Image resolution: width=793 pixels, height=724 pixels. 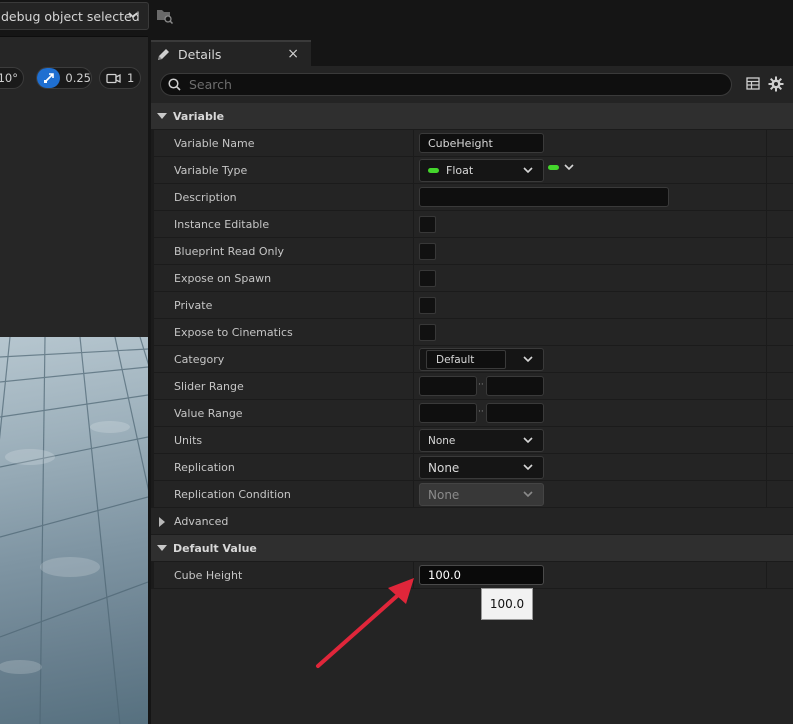 I want to click on row-replication-condition: Replication Condition None, so click(x=472, y=494).